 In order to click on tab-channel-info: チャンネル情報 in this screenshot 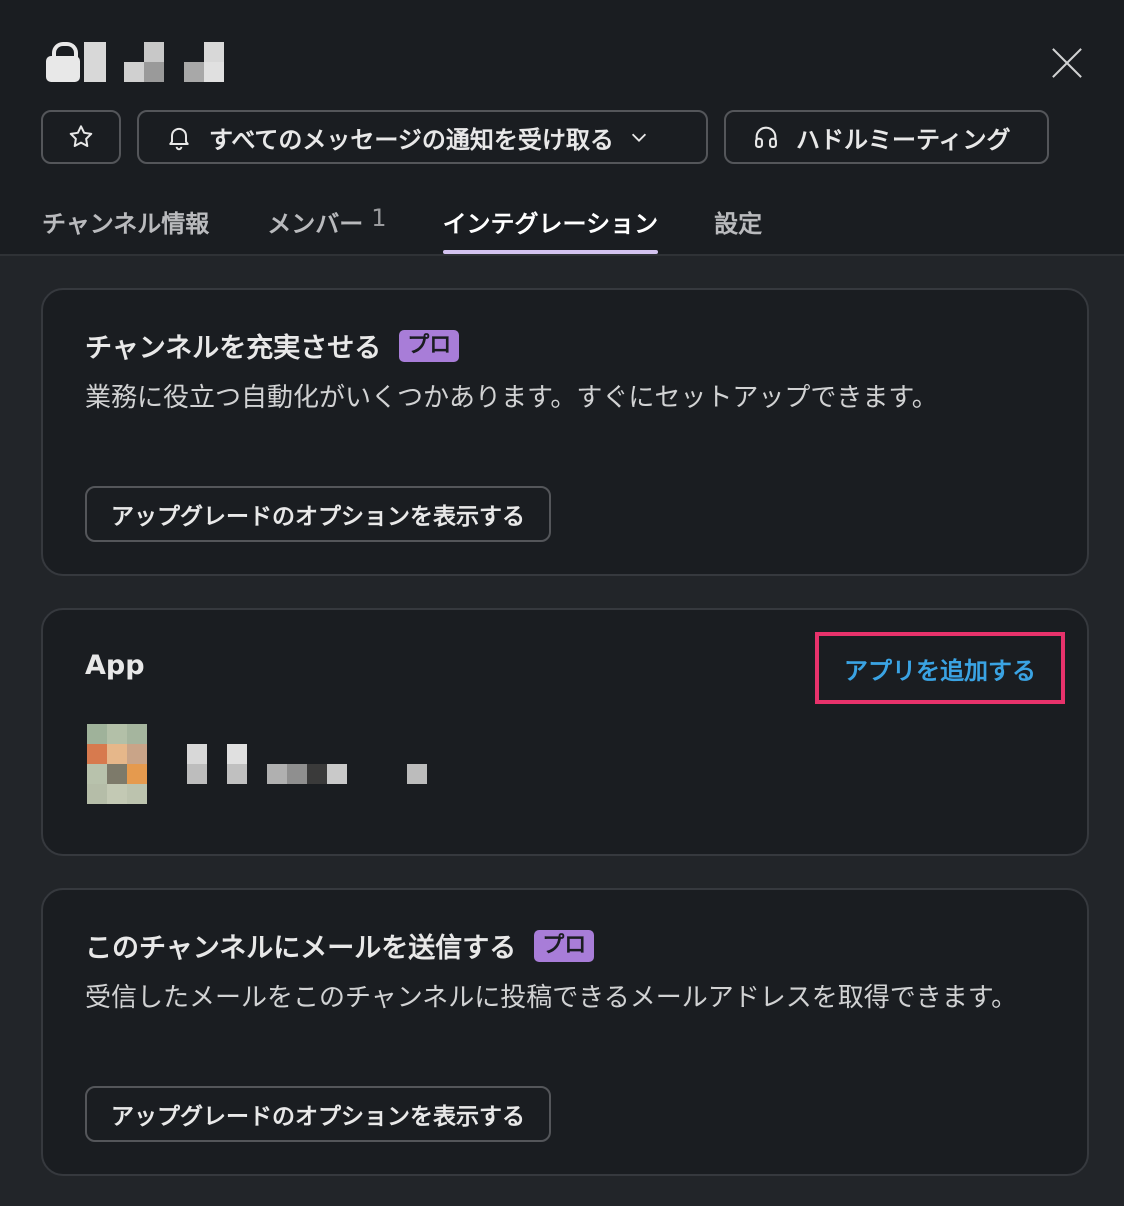, I will do `click(125, 225)`.